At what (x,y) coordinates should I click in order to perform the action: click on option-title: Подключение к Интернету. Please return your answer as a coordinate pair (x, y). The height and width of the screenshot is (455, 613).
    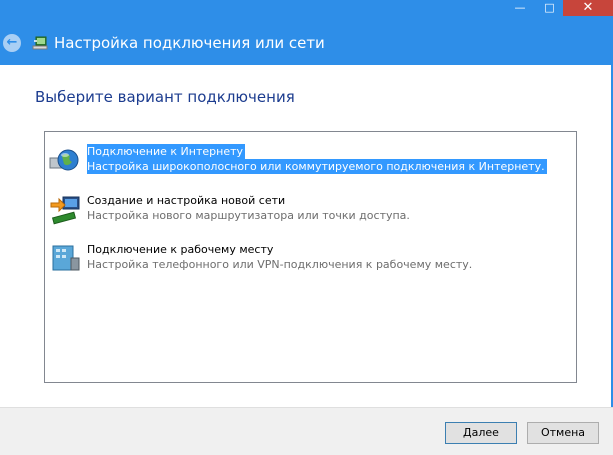
    Looking at the image, I should click on (166, 151).